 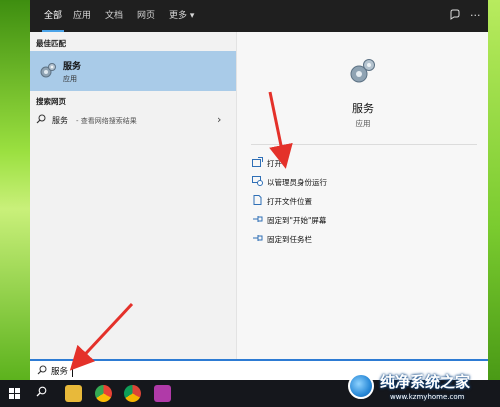 What do you see at coordinates (361, 386) in the screenshot?
I see `watermark-logo-icon` at bounding box center [361, 386].